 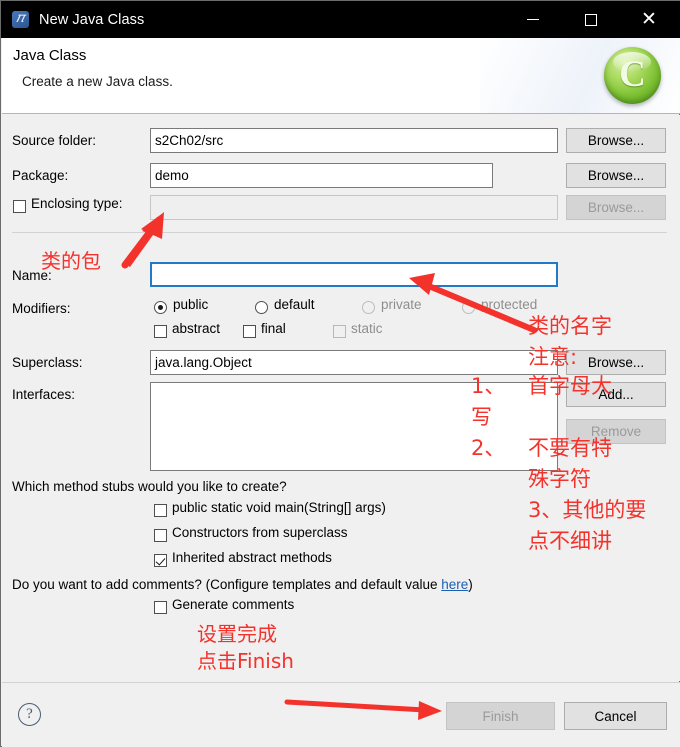 I want to click on dialog-footer: ? Finish Cancel, so click(x=341, y=714).